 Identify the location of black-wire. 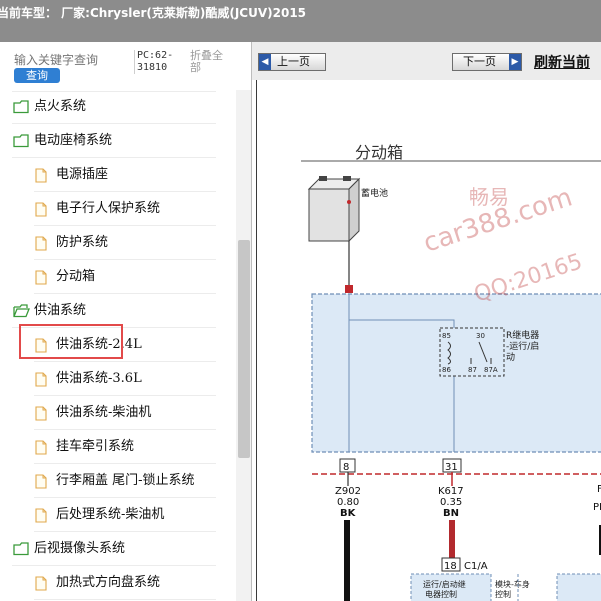
(347, 560).